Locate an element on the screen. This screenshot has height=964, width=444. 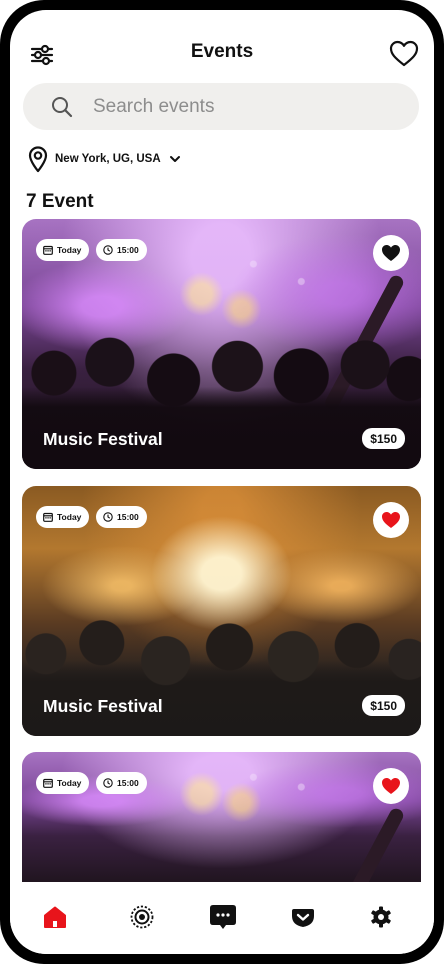
target-icon is located at coordinates (142, 917).